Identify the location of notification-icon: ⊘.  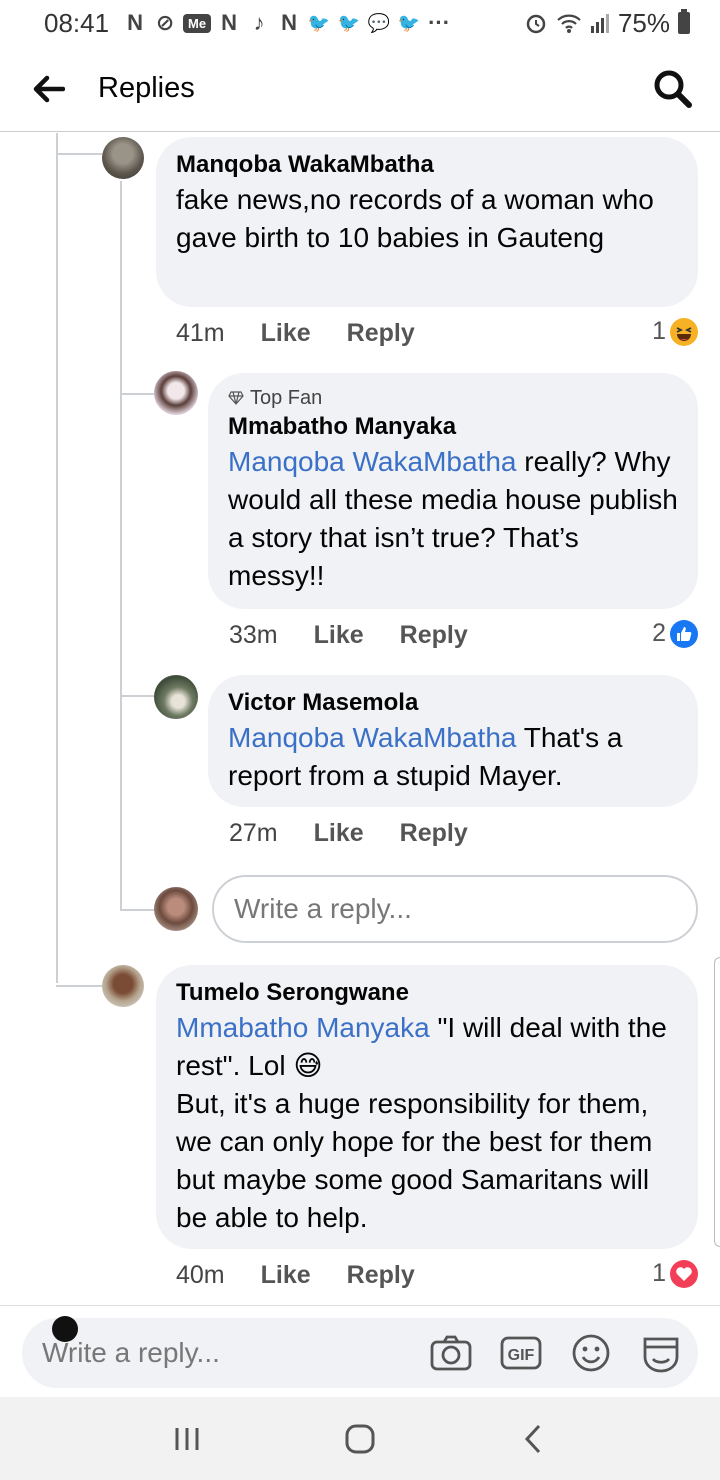
(165, 22).